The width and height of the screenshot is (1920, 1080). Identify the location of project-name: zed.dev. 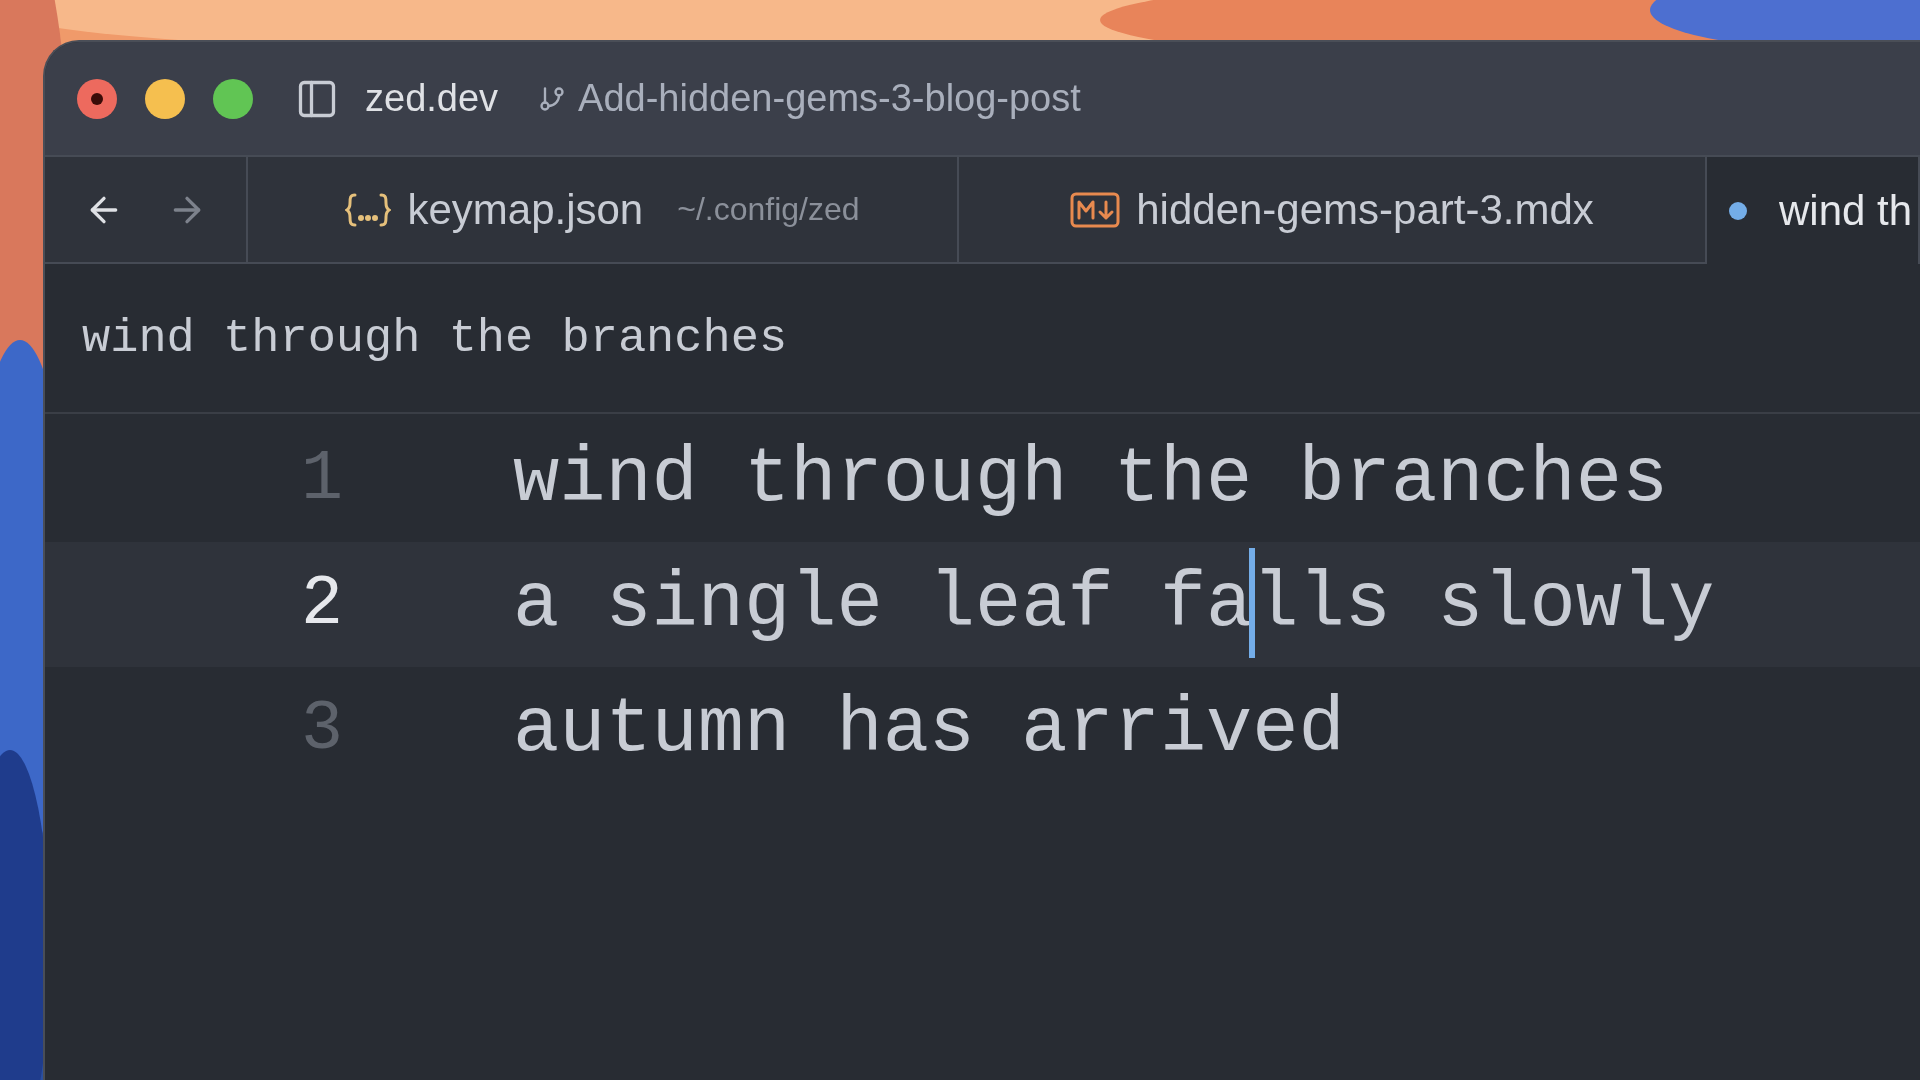
(432, 98).